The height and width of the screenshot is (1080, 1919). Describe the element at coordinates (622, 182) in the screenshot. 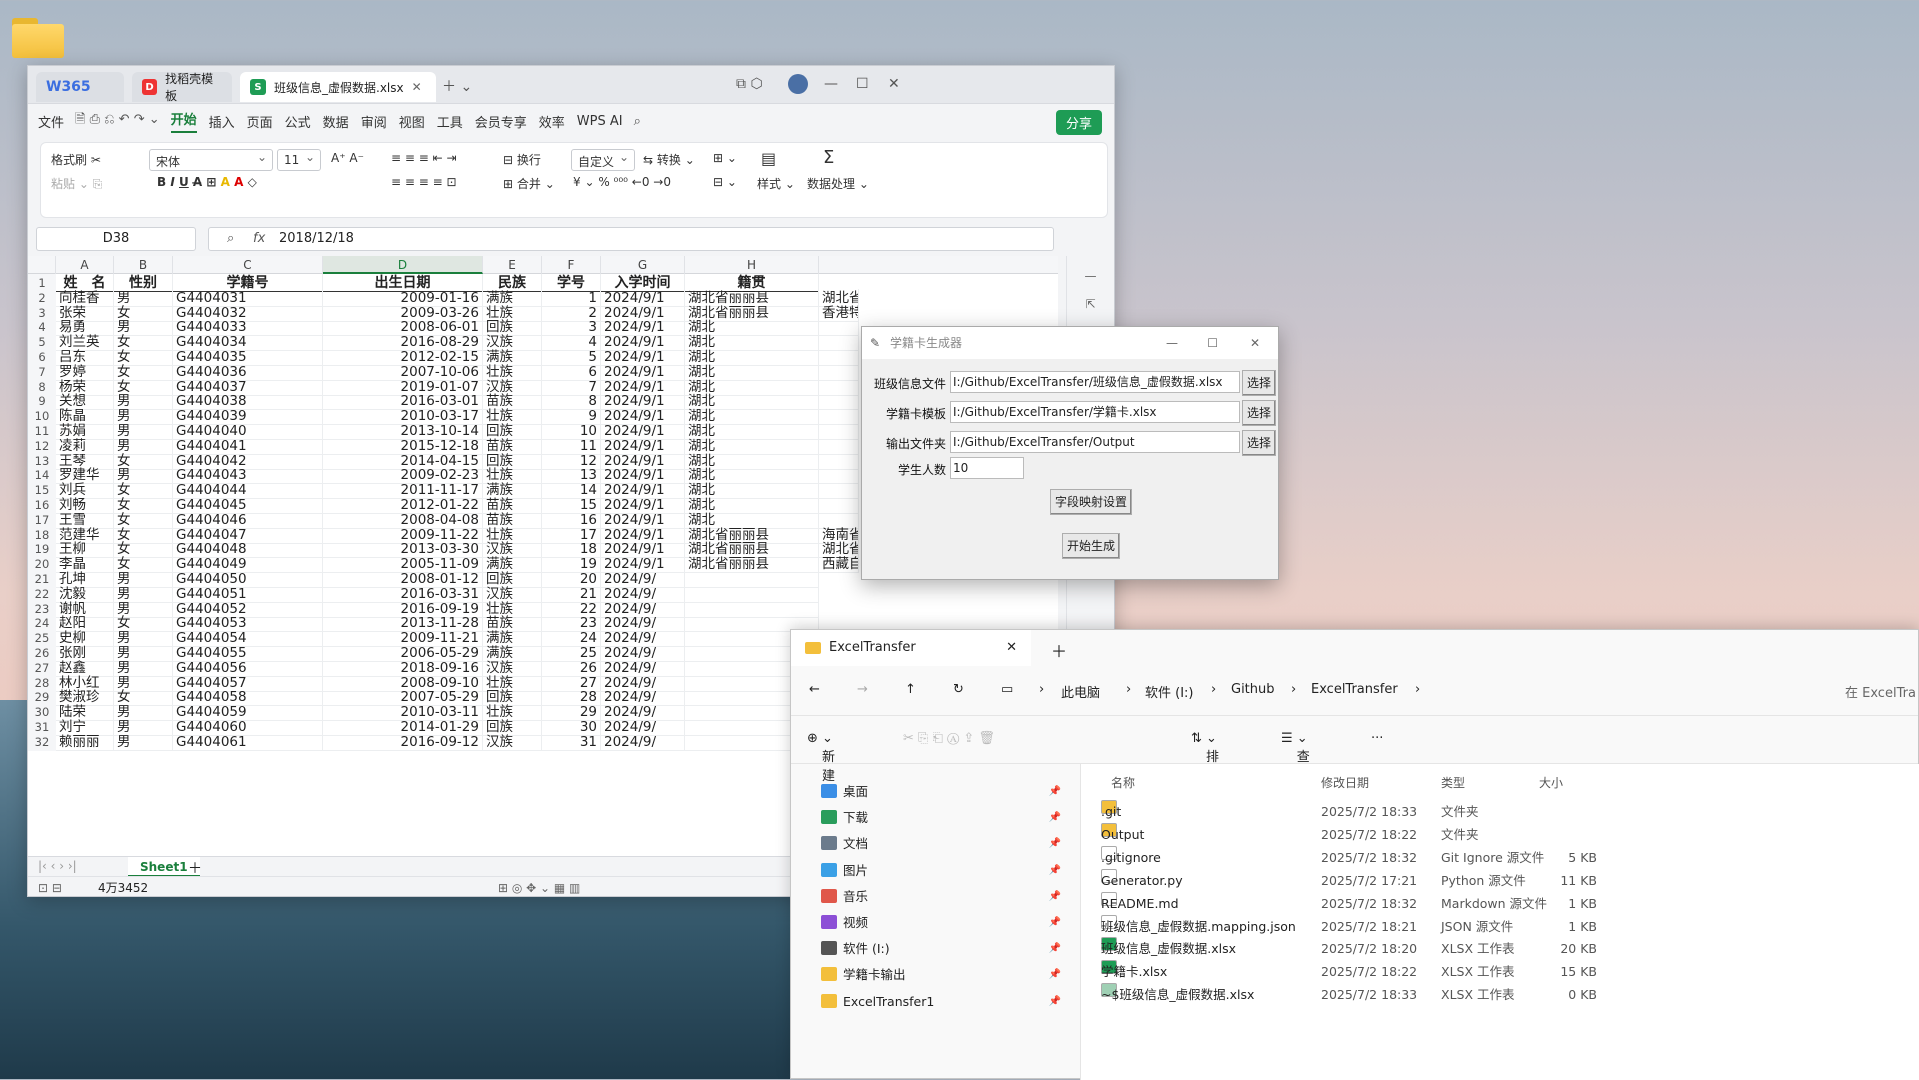

I see `number-icons: ¥ ⌄ % ⁰⁰⁰ ←0 →0` at that location.